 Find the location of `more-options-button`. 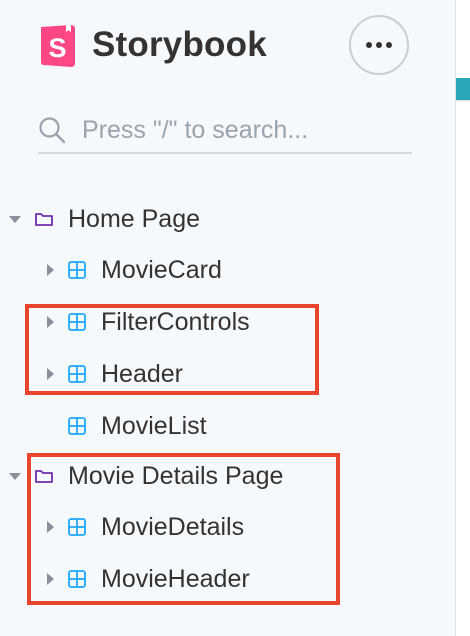

more-options-button is located at coordinates (379, 45).